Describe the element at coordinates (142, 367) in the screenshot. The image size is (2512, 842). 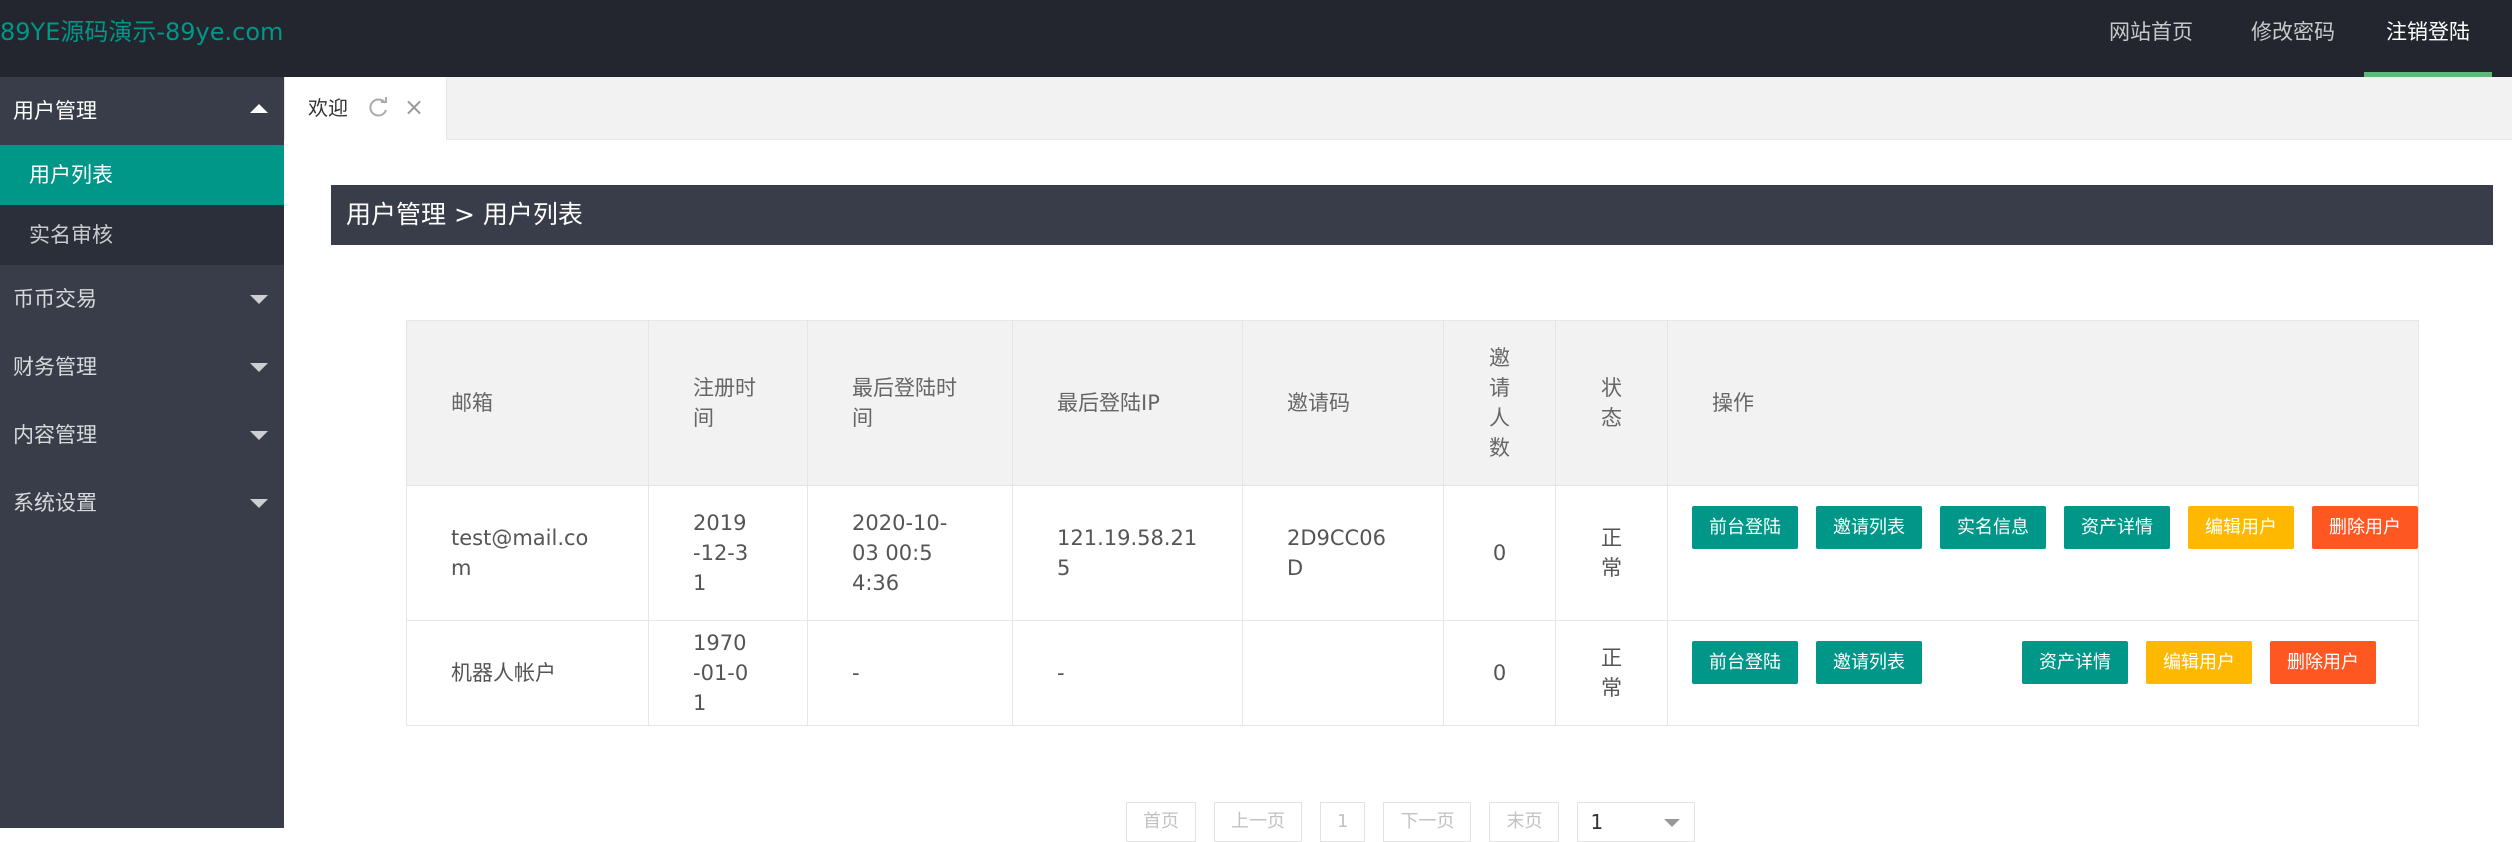
I see `menu-finance: 财务管理` at that location.